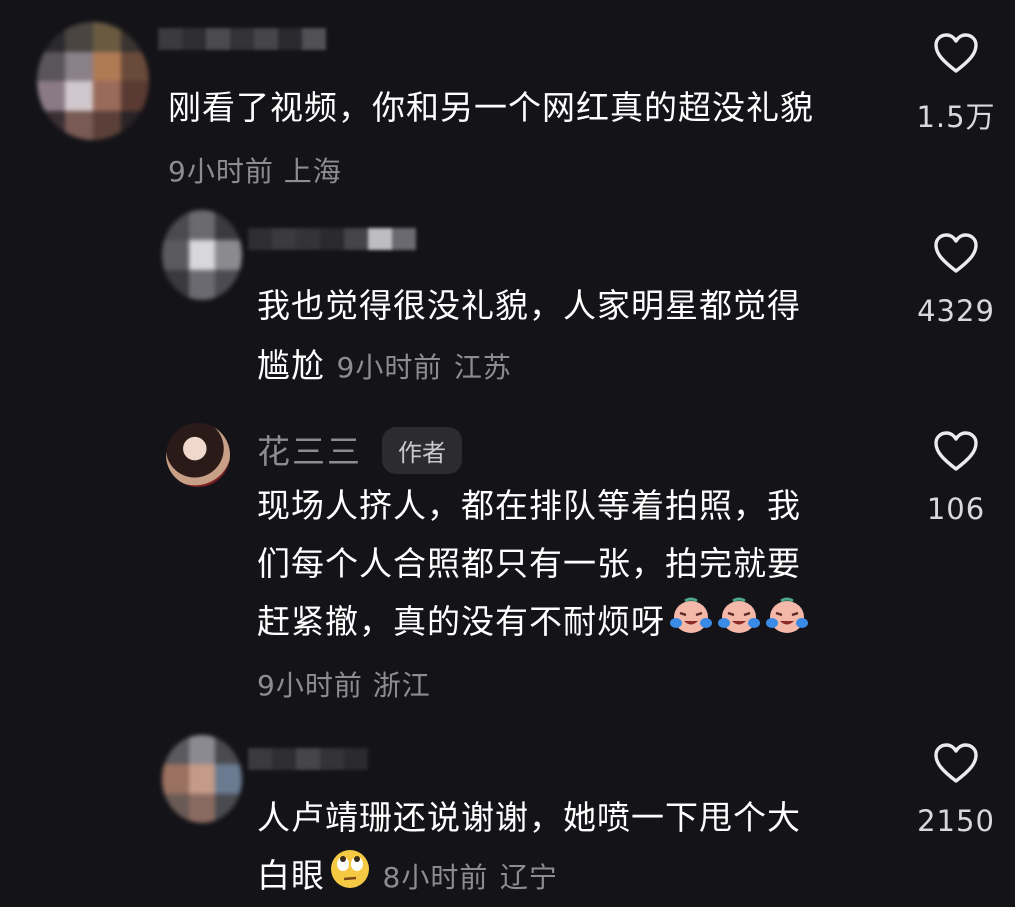 This screenshot has width=1015, height=907. What do you see at coordinates (350, 877) in the screenshot?
I see `eye-roll-emoji-icon` at bounding box center [350, 877].